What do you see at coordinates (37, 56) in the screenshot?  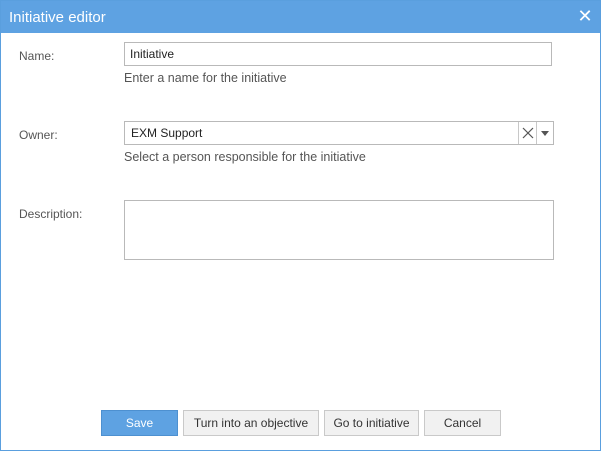 I see `name-label: Name:` at bounding box center [37, 56].